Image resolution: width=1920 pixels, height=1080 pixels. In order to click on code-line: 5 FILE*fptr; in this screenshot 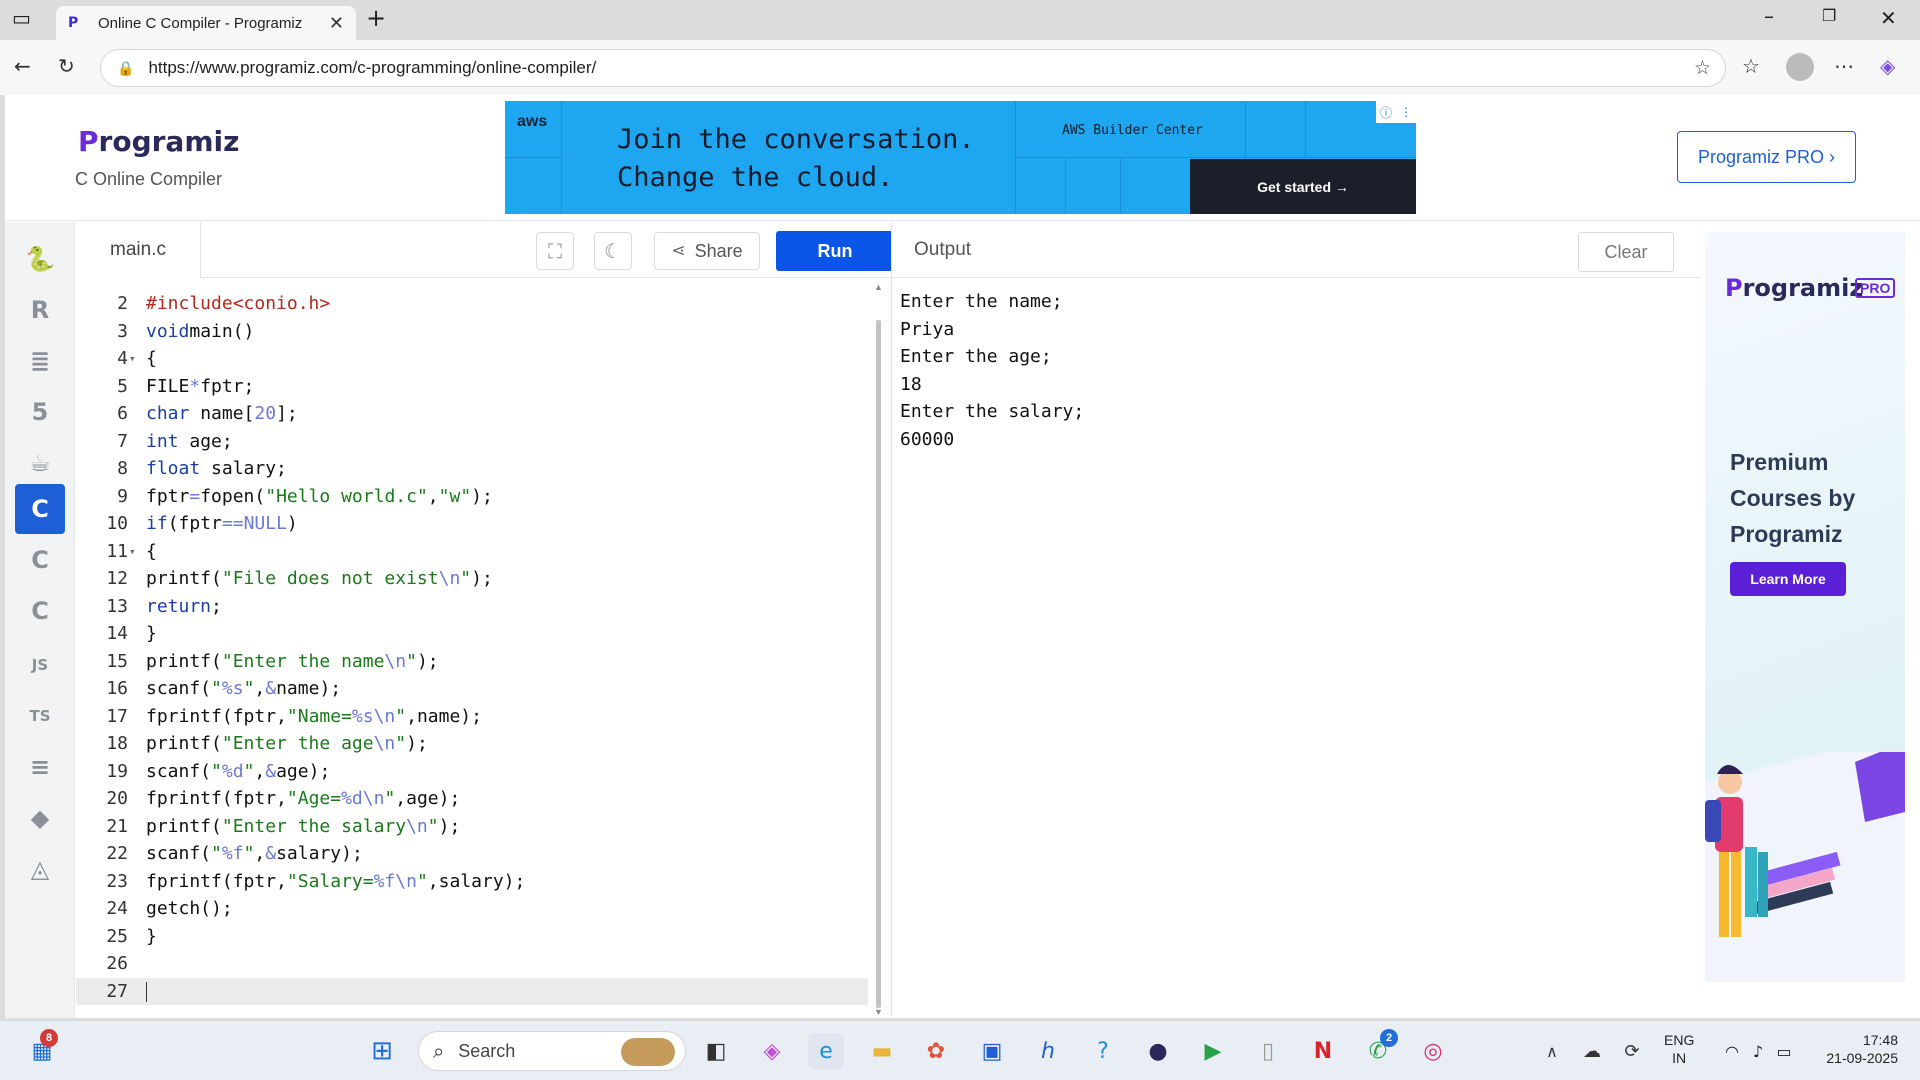, I will do `click(472, 387)`.